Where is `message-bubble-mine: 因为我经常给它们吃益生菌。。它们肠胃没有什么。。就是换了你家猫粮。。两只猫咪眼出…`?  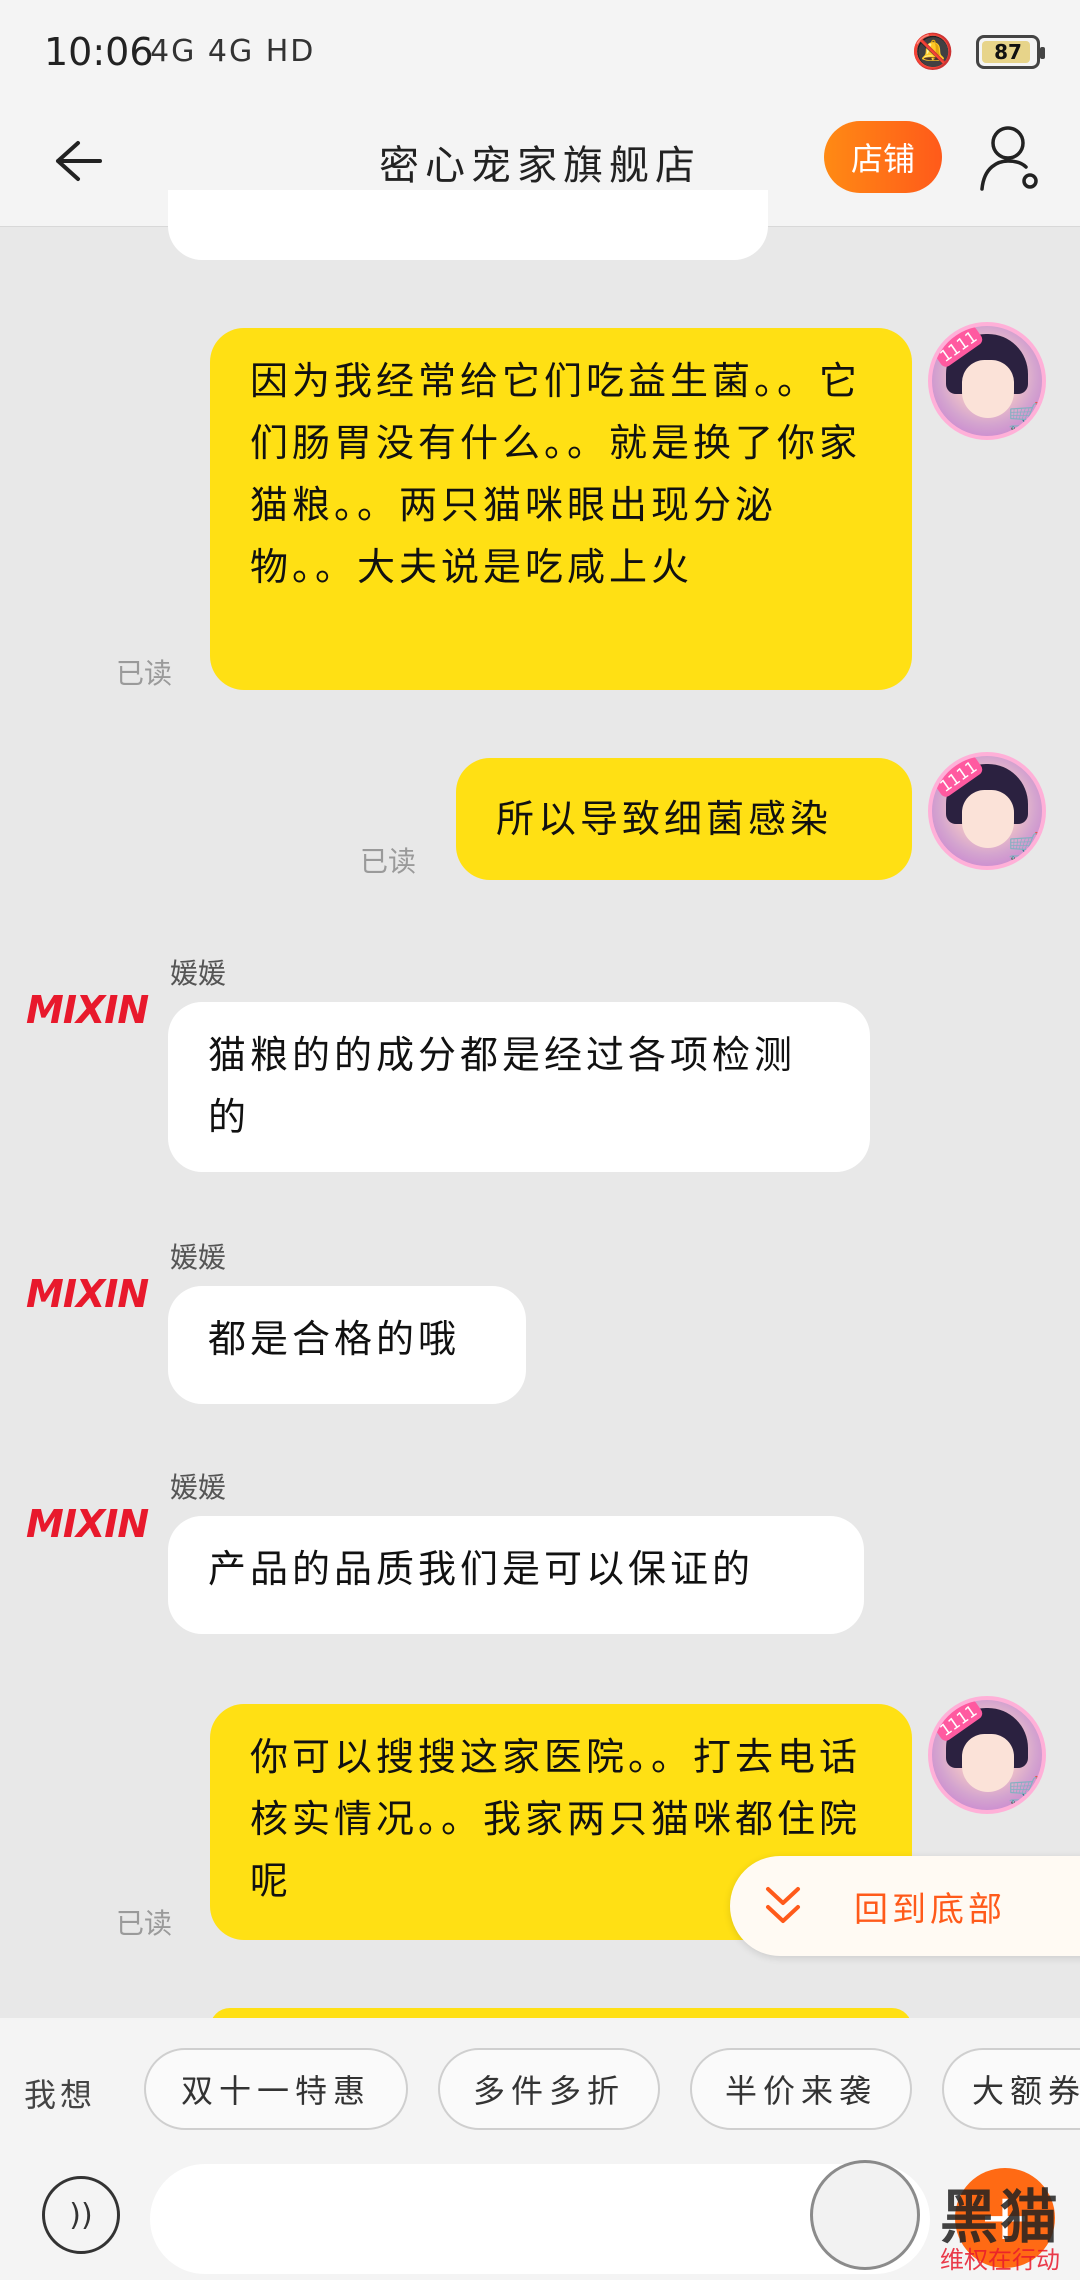
message-bubble-mine: 因为我经常给它们吃益生菌。。它们肠胃没有什么。。就是换了你家猫粮。。两只猫咪眼出… is located at coordinates (561, 509).